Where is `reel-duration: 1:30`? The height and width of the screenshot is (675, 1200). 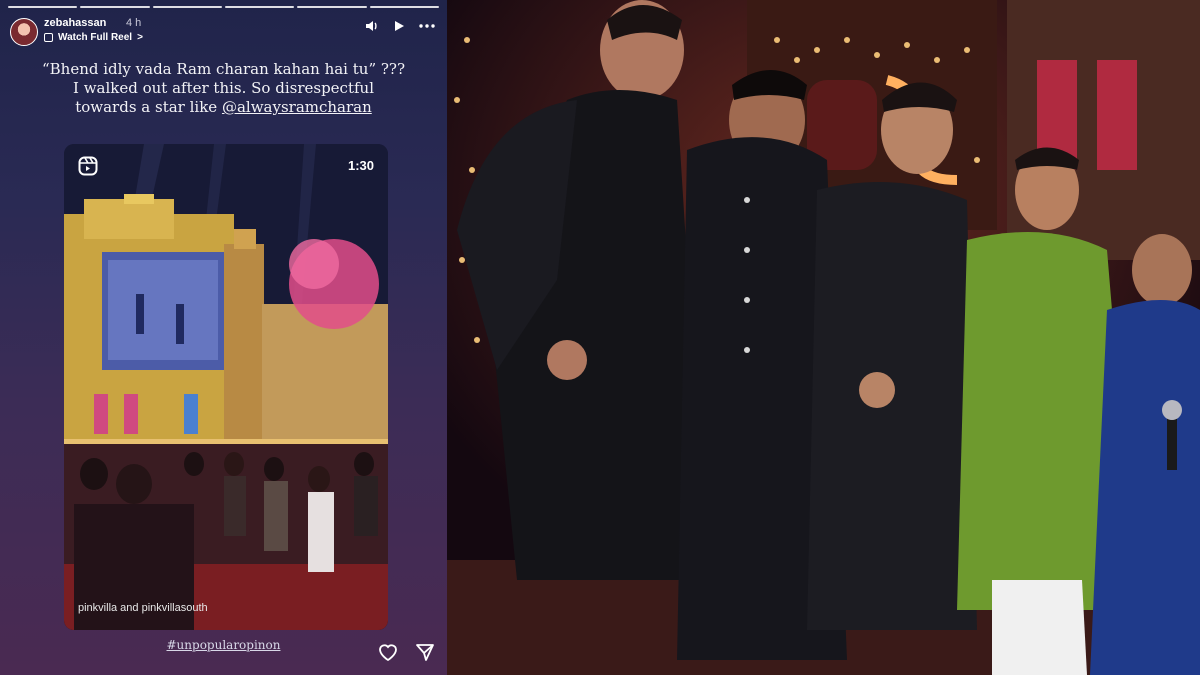 reel-duration: 1:30 is located at coordinates (360, 165).